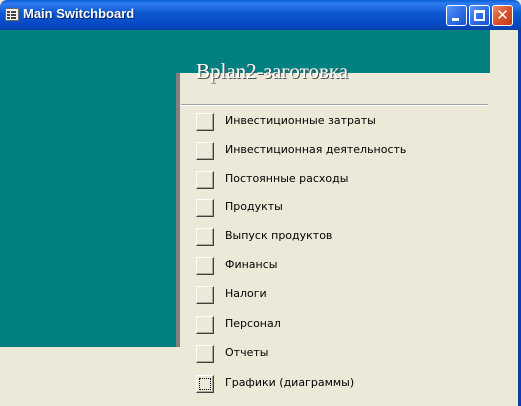  What do you see at coordinates (456, 15) in the screenshot?
I see `minimize-button` at bounding box center [456, 15].